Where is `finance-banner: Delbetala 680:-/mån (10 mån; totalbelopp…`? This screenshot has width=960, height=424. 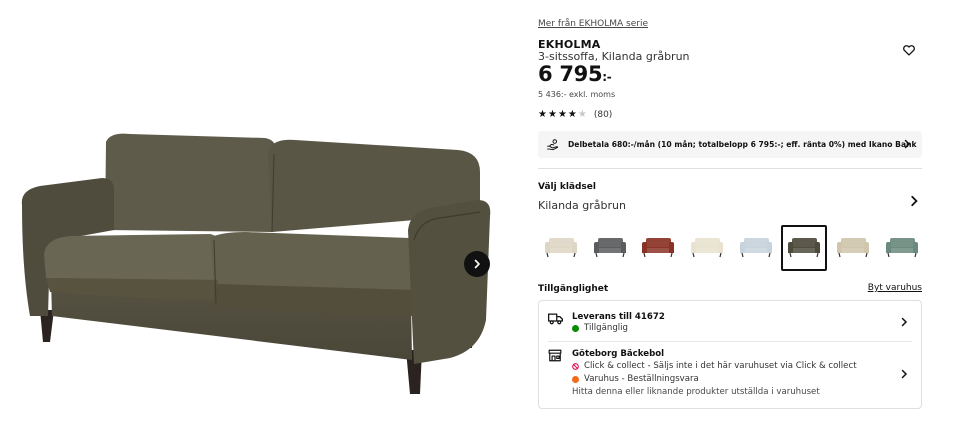 finance-banner: Delbetala 680:-/mån (10 mån; totalbelopp… is located at coordinates (730, 144).